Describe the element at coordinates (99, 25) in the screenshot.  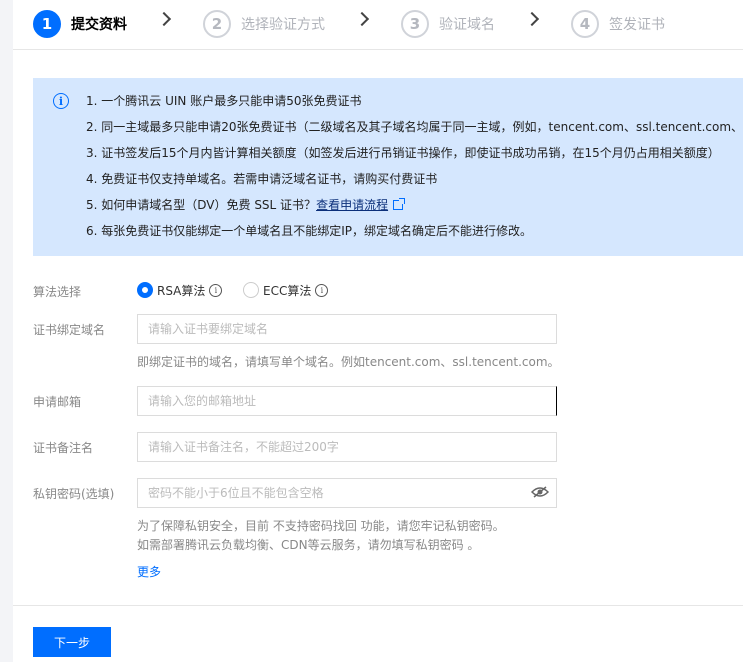
I see `step-label: 提交资料` at that location.